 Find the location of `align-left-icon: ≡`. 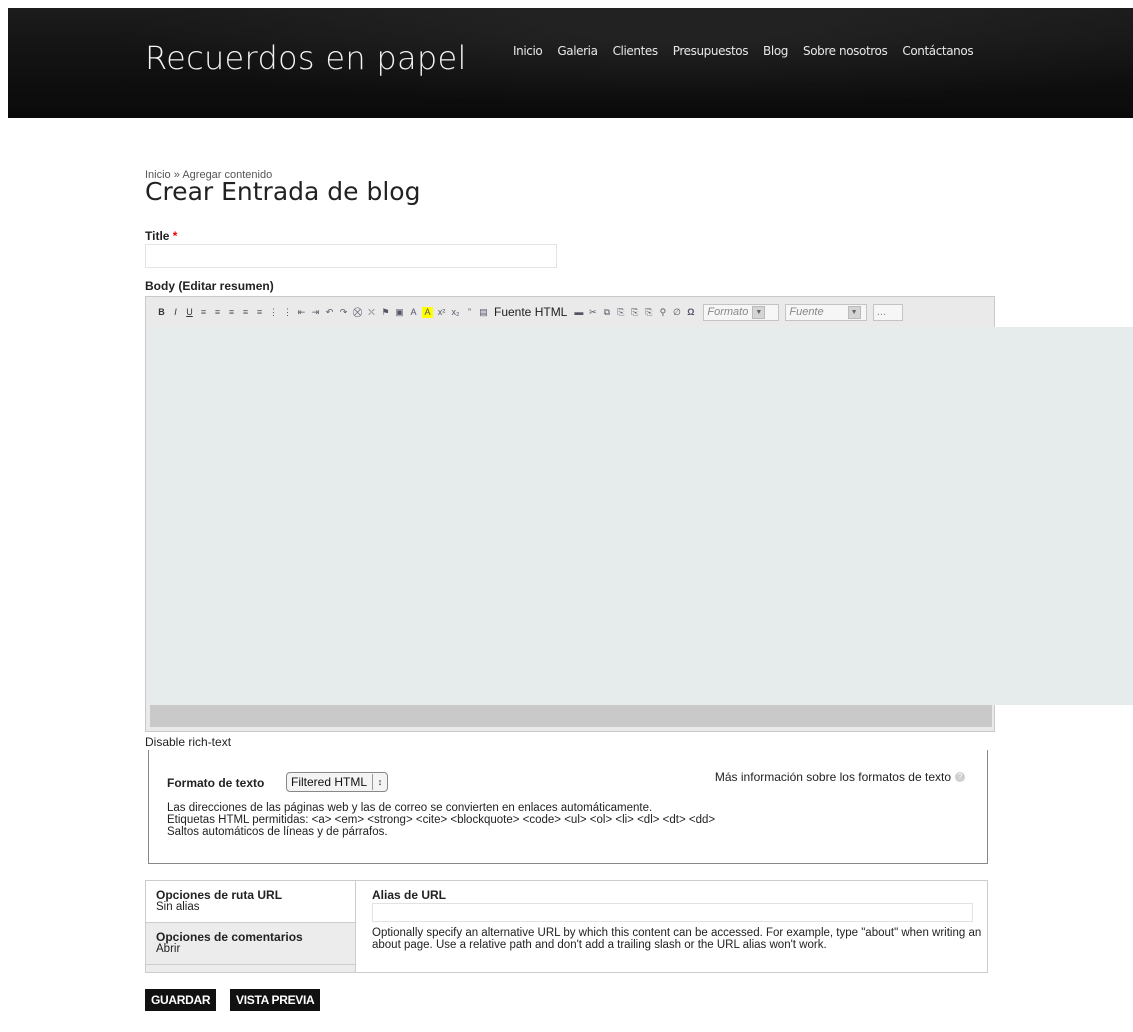

align-left-icon: ≡ is located at coordinates (217, 312).